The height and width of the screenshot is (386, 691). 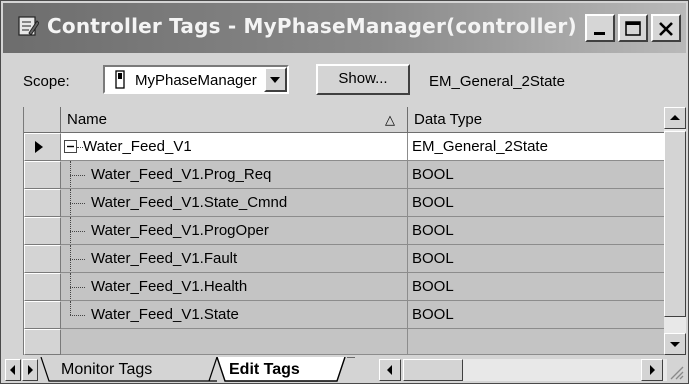 I want to click on maximize-icon, so click(x=633, y=28).